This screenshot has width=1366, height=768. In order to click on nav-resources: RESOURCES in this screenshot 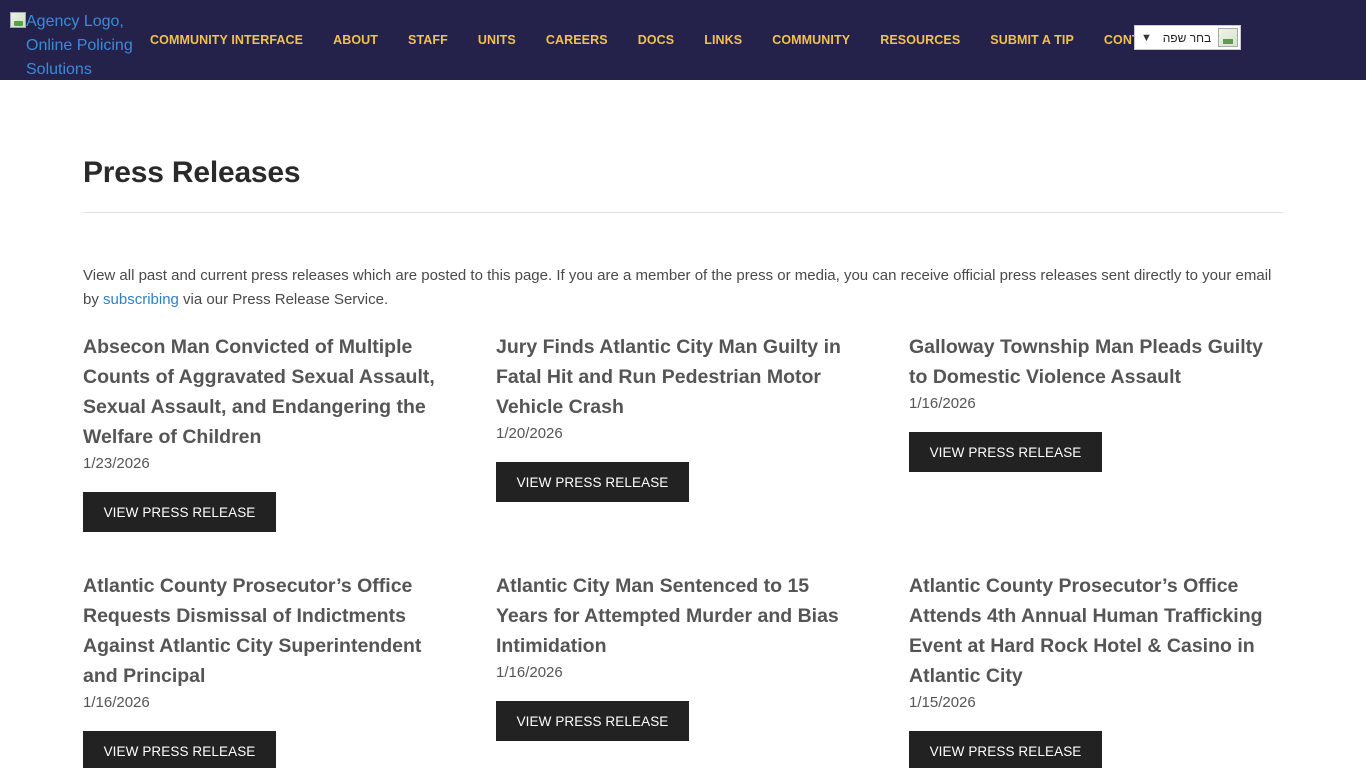, I will do `click(920, 40)`.